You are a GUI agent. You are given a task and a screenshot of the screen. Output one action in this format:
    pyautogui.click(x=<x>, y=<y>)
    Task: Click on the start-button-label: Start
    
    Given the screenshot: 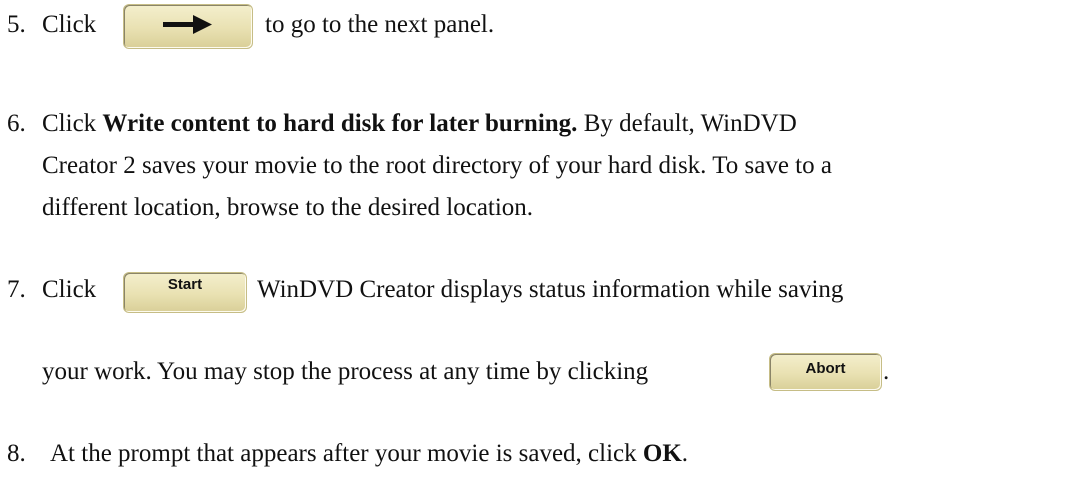 What is the action you would take?
    pyautogui.click(x=185, y=284)
    